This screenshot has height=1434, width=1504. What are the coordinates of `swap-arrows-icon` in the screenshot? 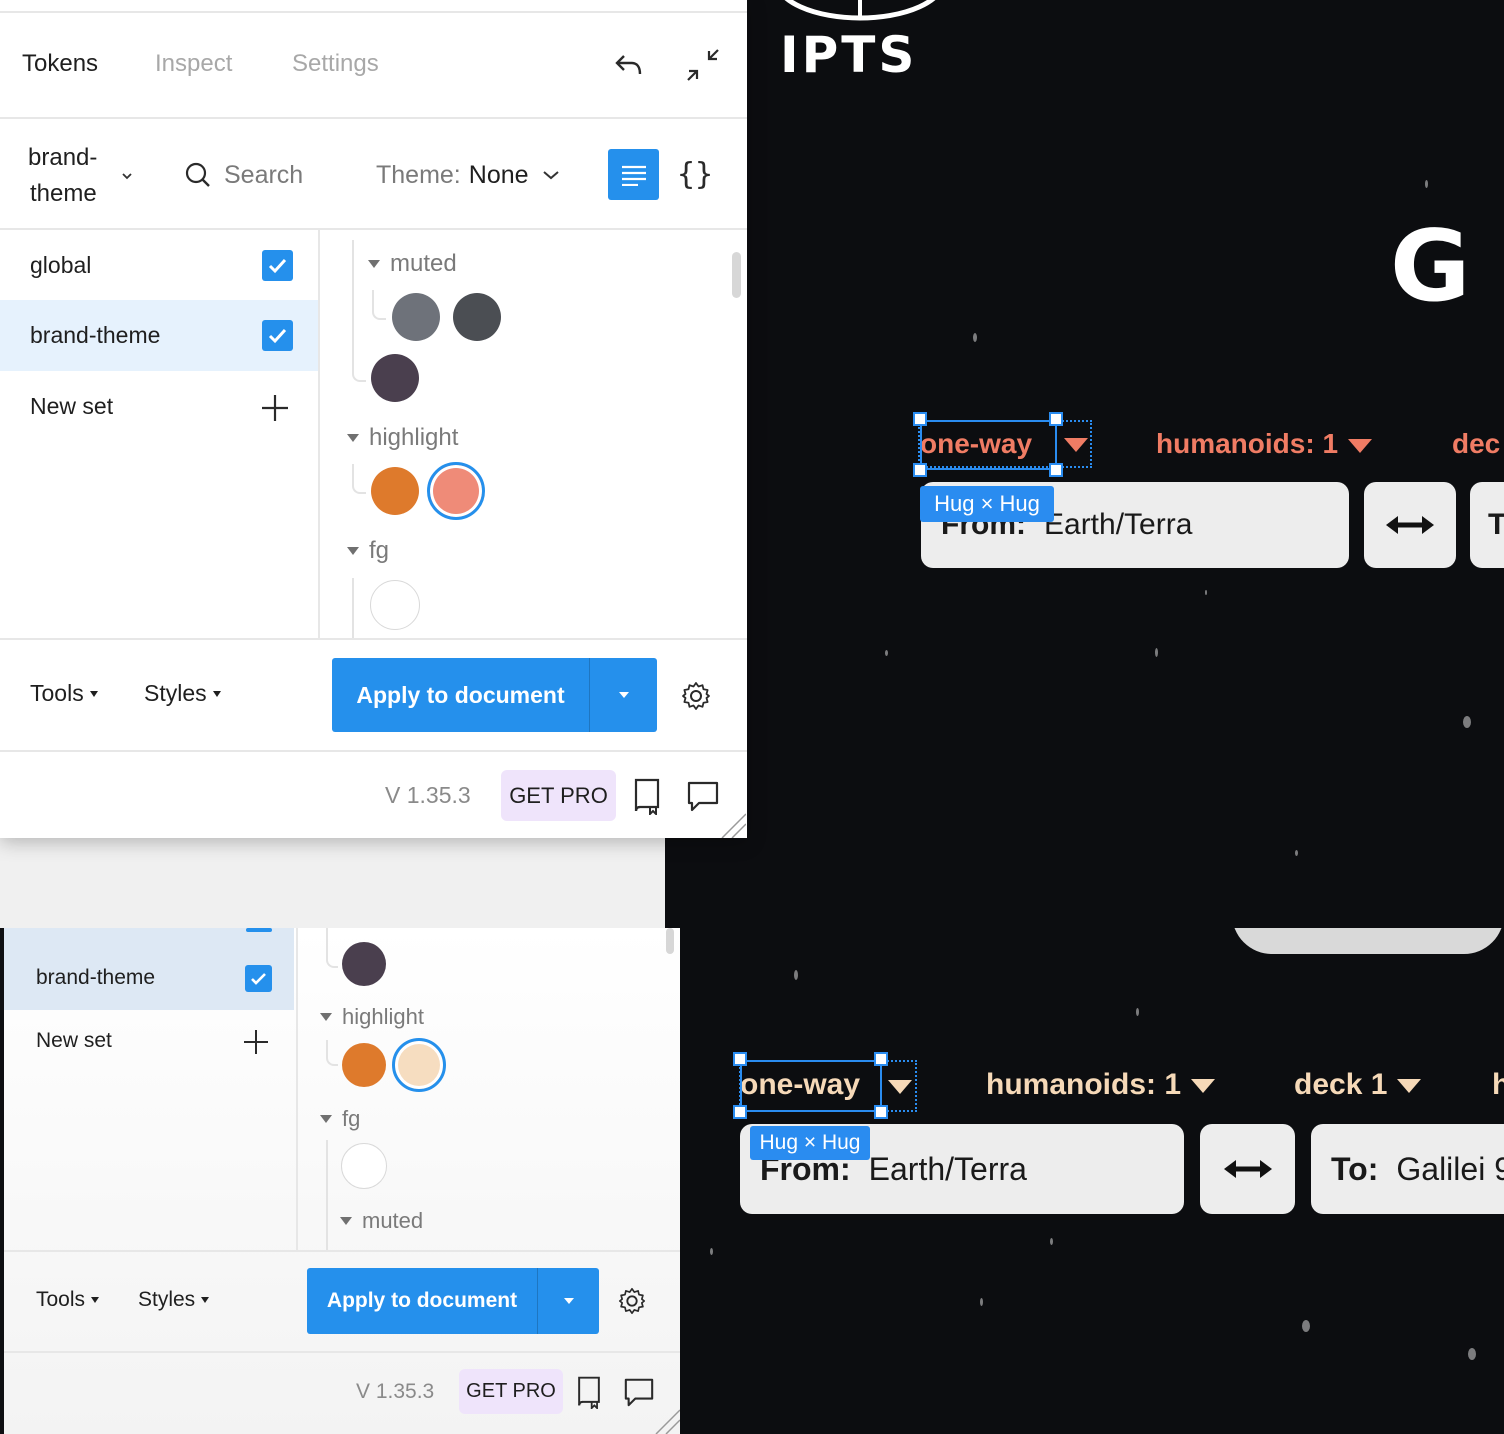 It's located at (1247, 1169).